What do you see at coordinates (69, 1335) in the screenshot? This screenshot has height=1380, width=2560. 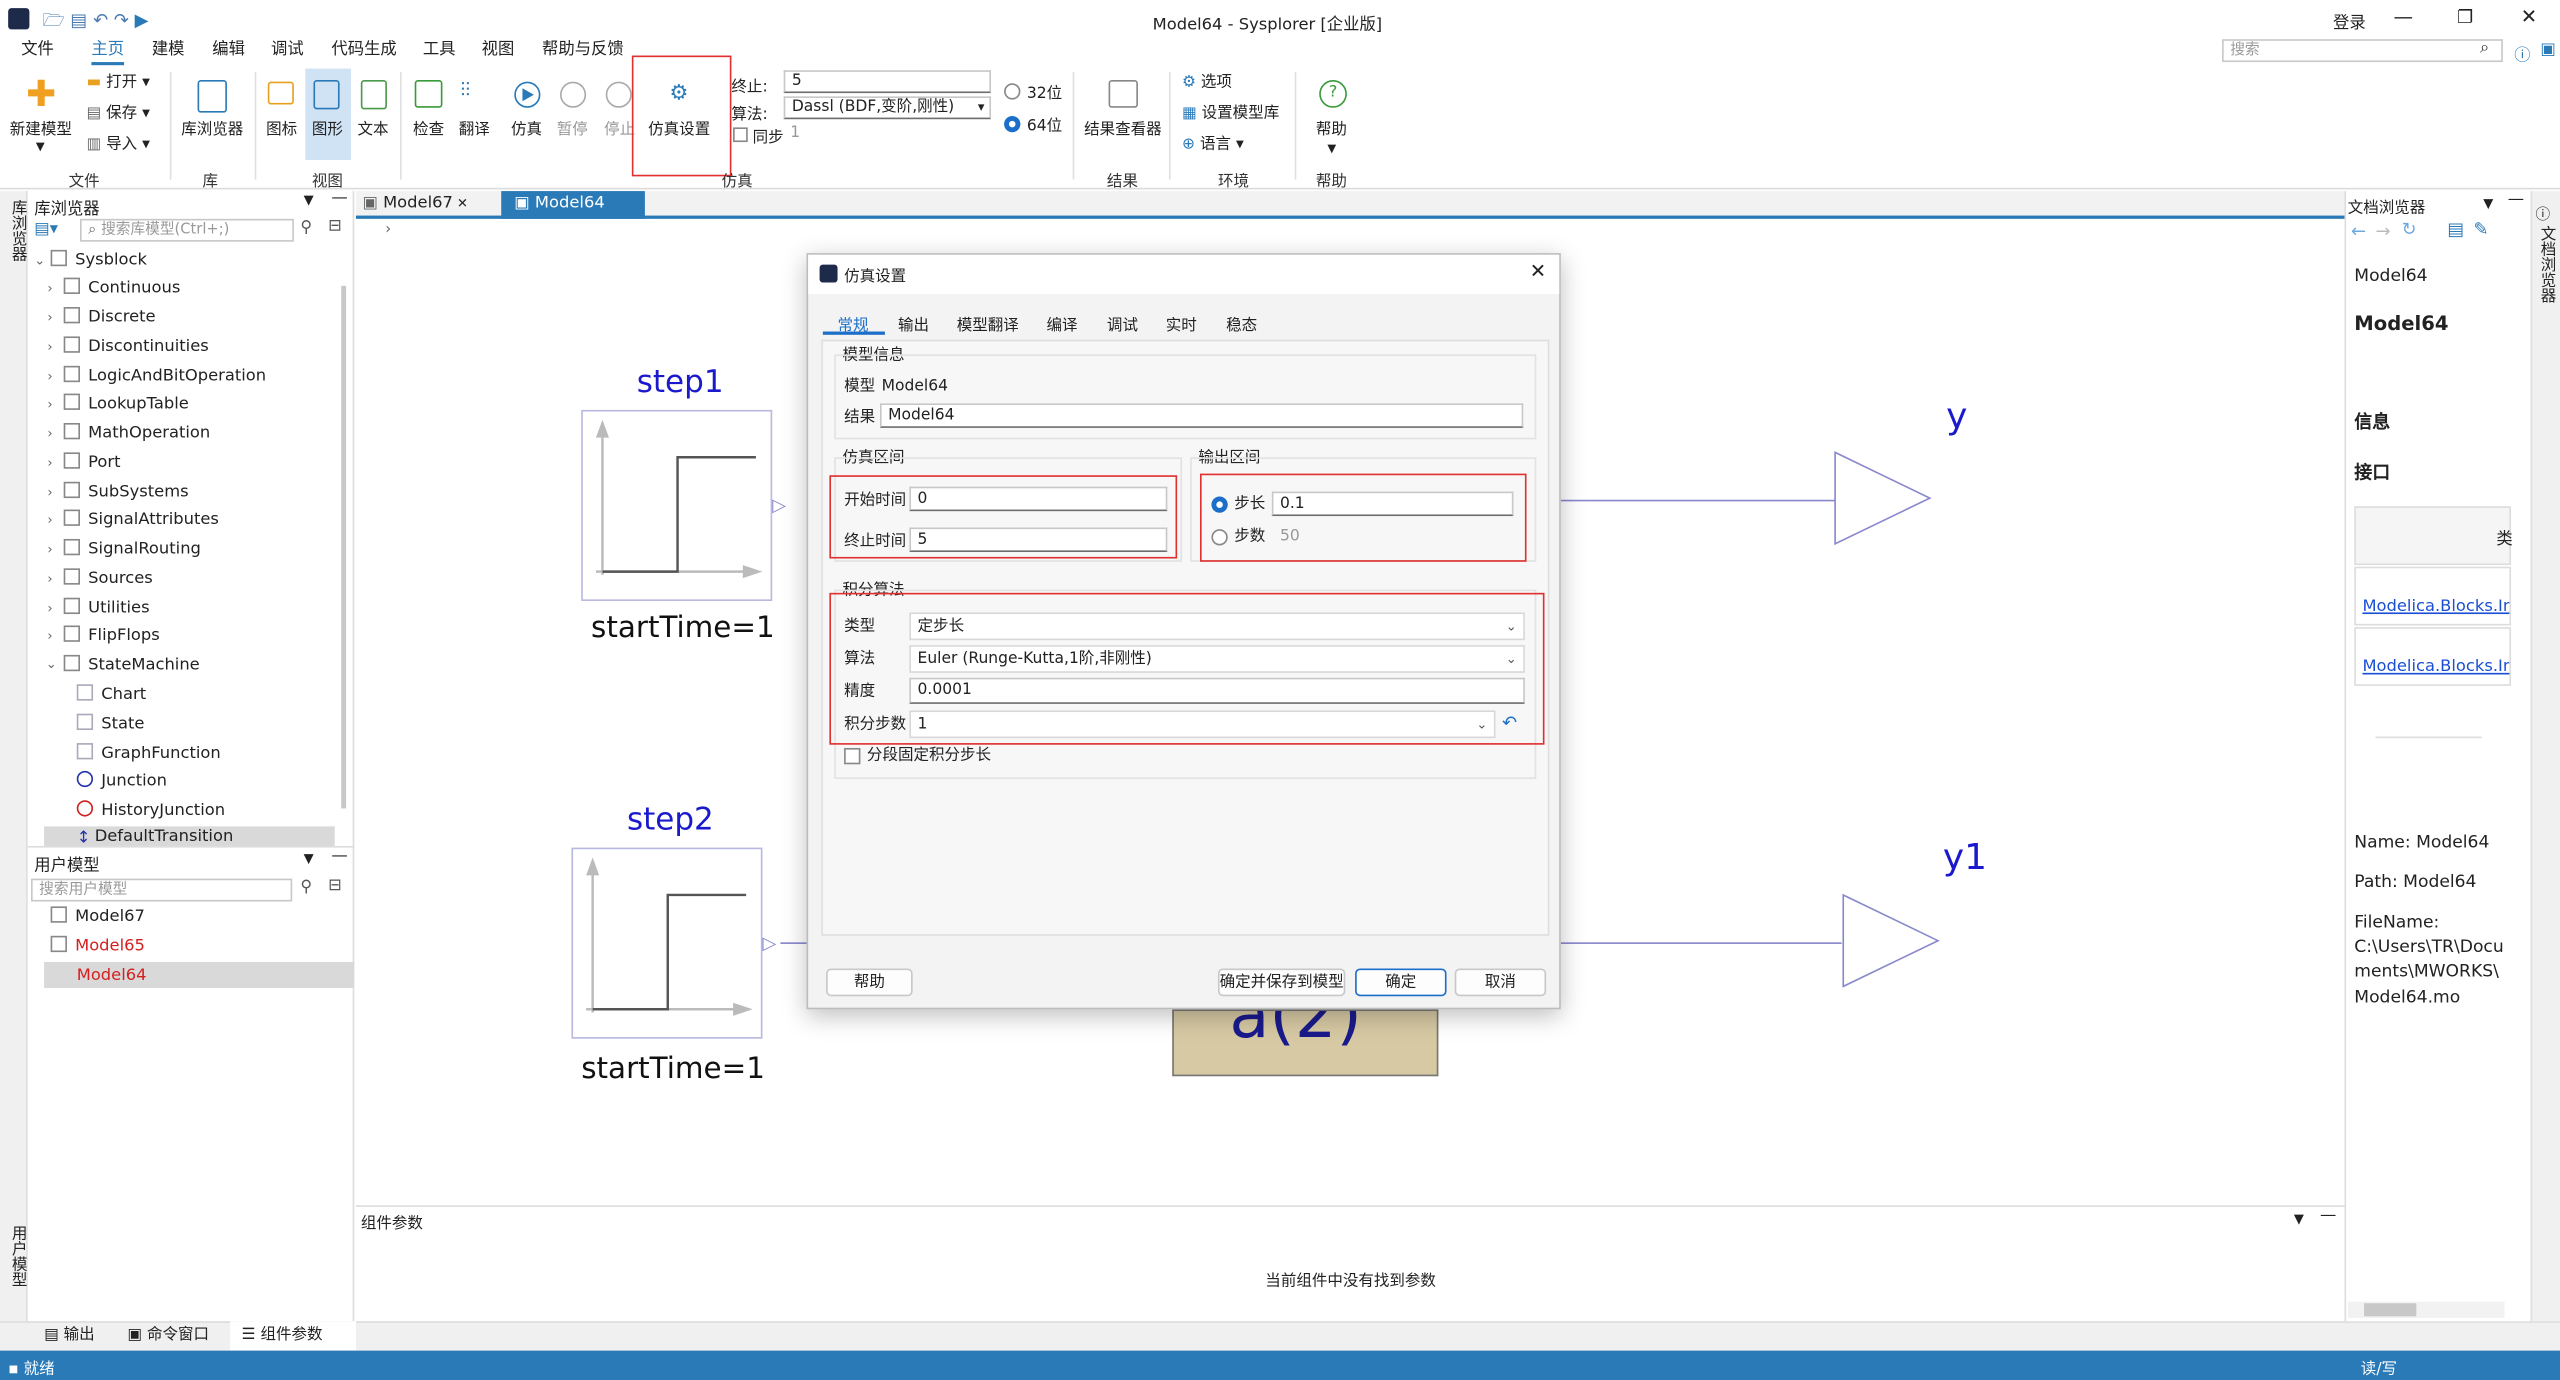 I see `tab-output: ▤ 输出` at bounding box center [69, 1335].